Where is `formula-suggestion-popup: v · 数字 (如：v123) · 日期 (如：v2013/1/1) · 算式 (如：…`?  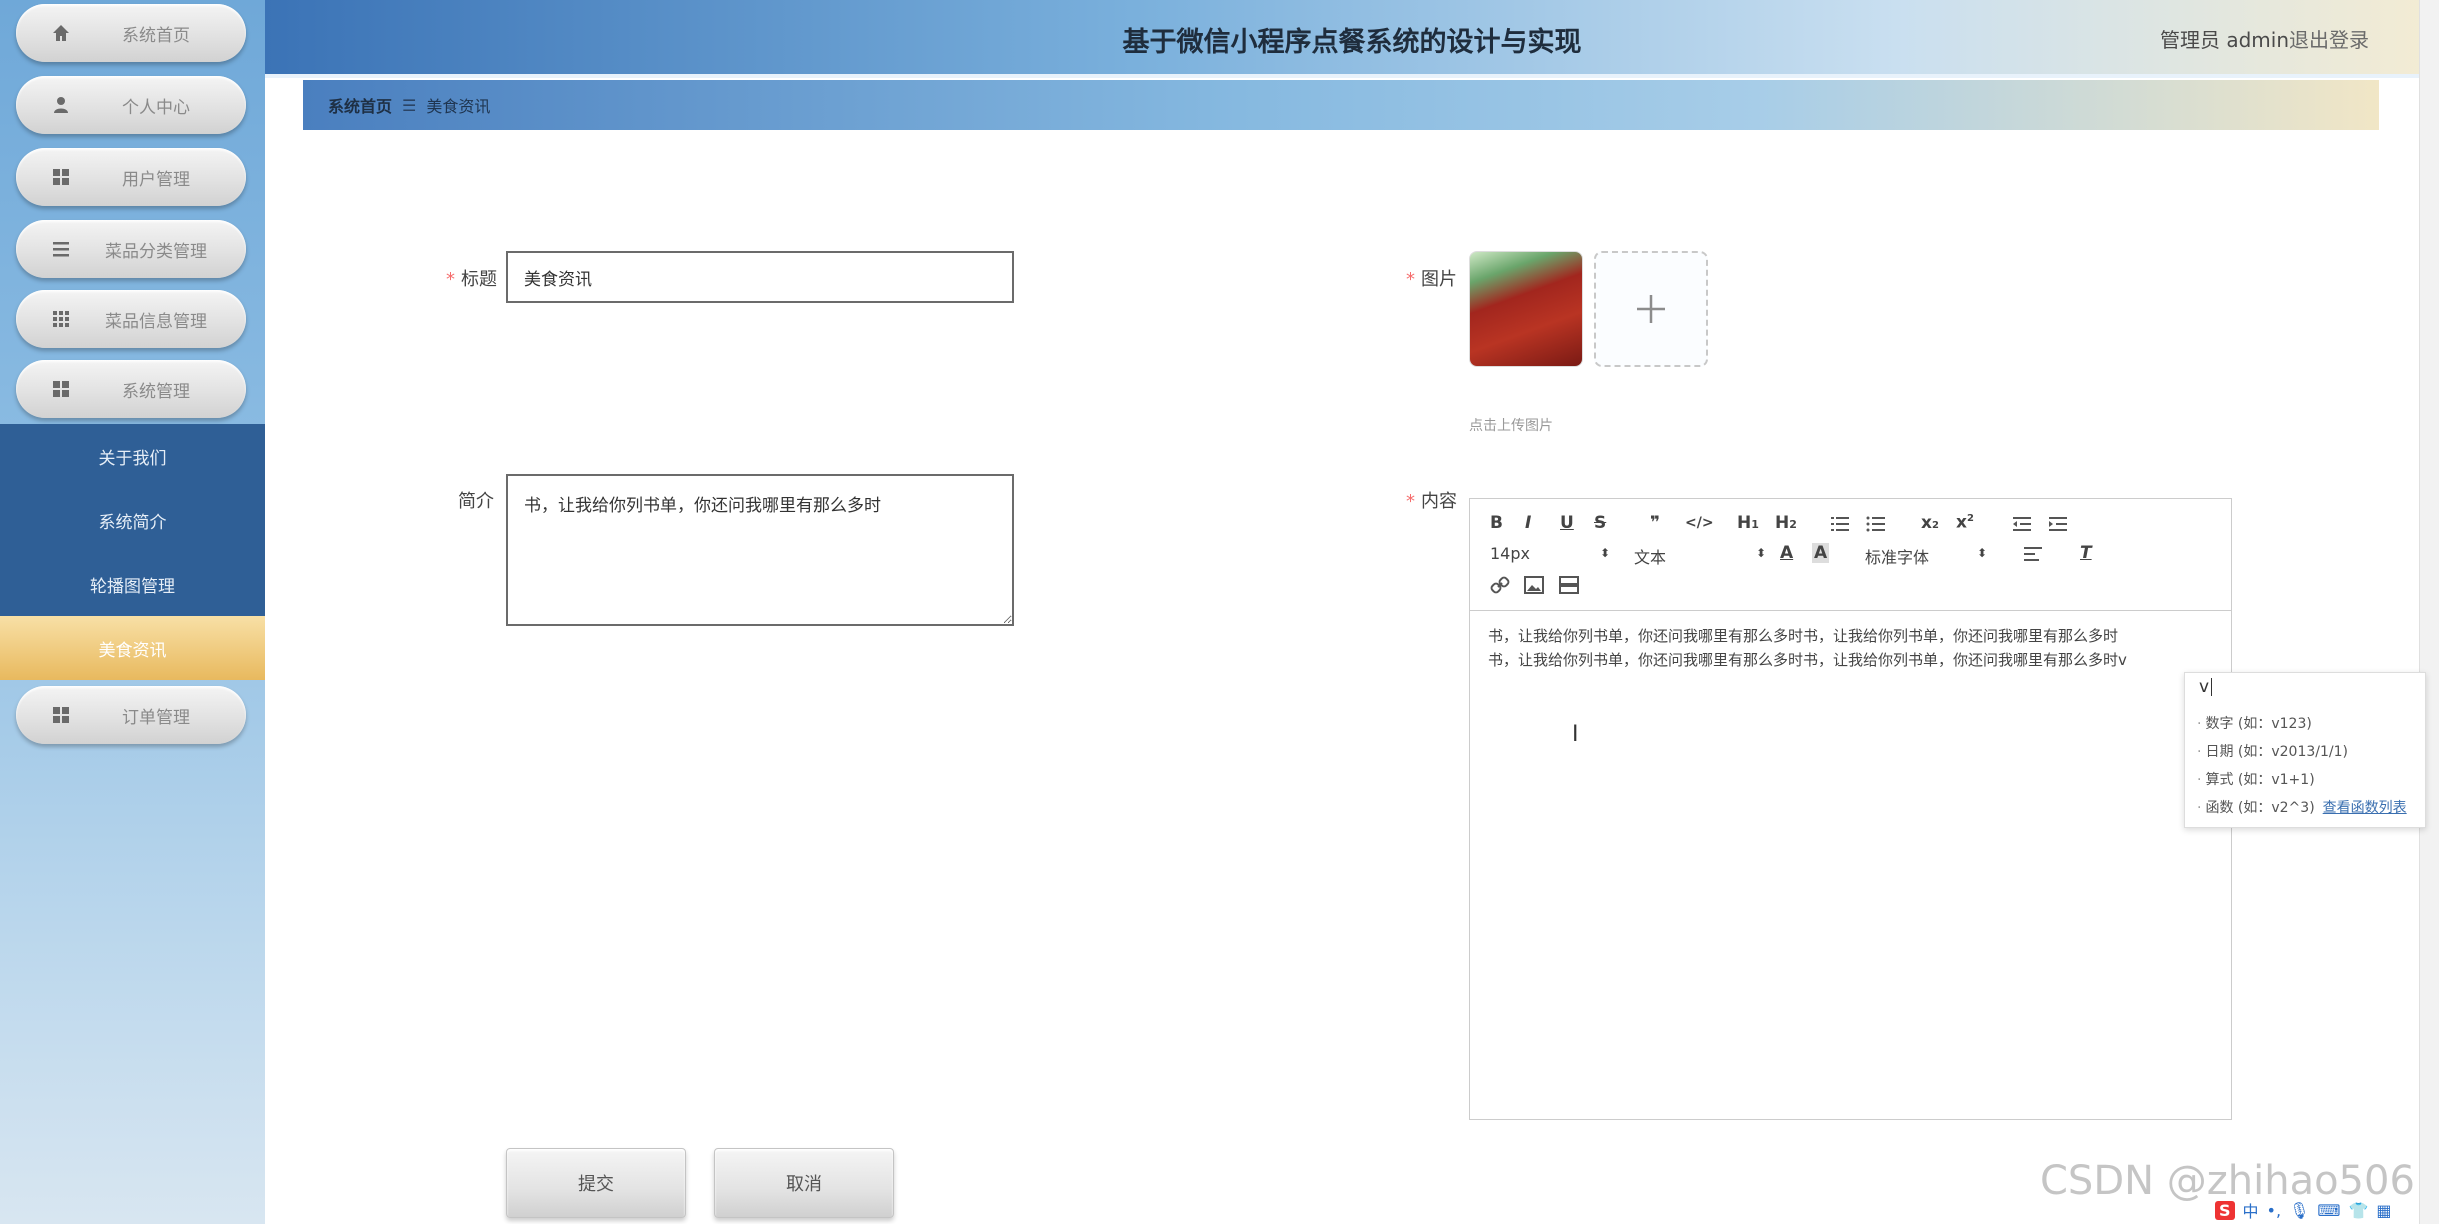 formula-suggestion-popup: v · 数字 (如：v123) · 日期 (如：v2013/1/1) · 算式 (如：… is located at coordinates (2305, 750).